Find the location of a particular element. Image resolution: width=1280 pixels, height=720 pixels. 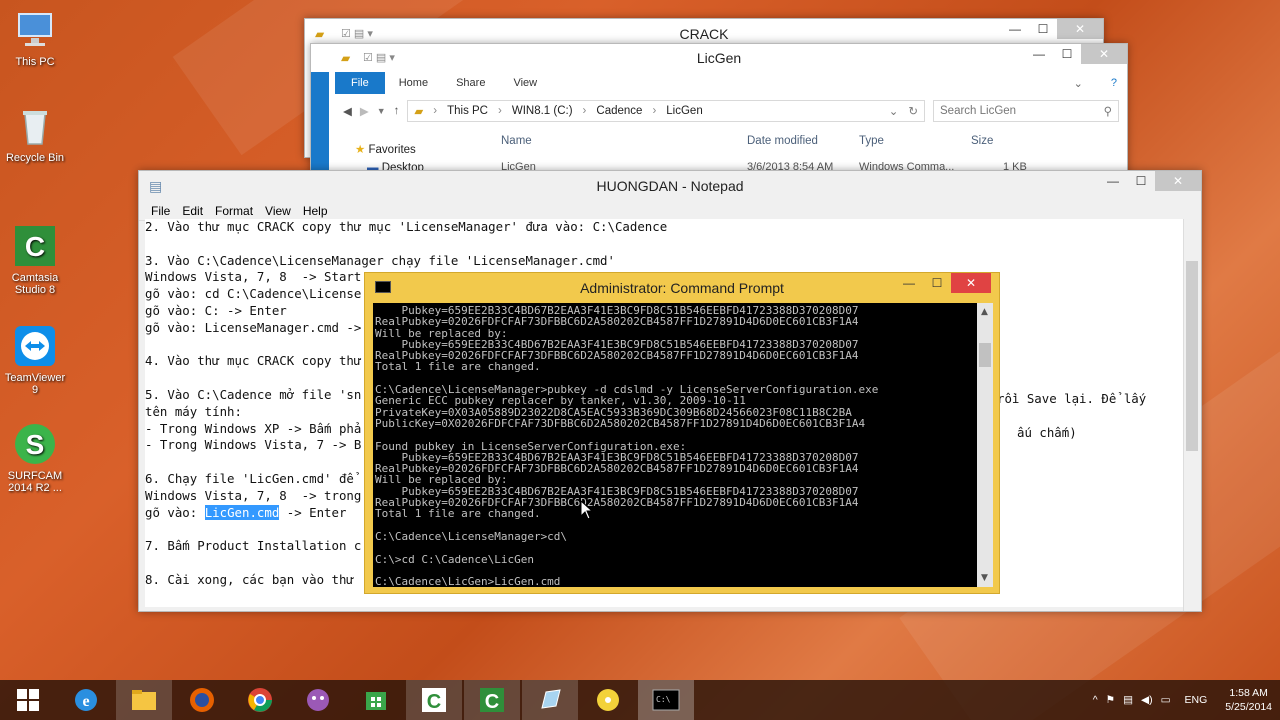

star-icon: ★ is located at coordinates (360, 150).